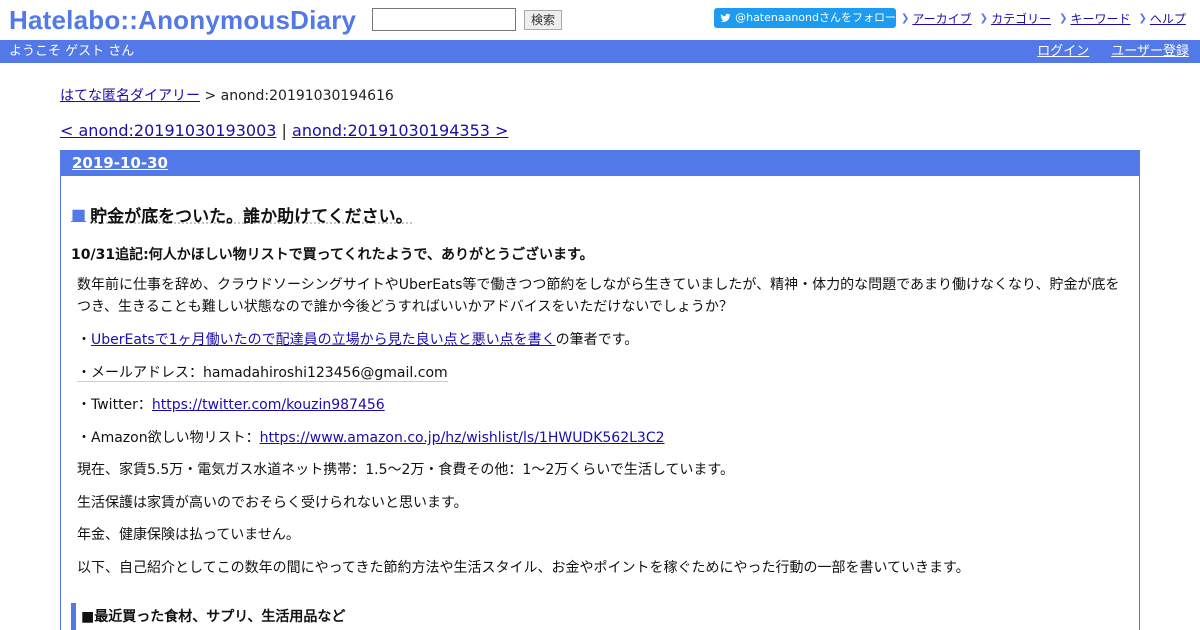  Describe the element at coordinates (597, 340) in the screenshot. I see `article-suffix: の筆者です。` at that location.